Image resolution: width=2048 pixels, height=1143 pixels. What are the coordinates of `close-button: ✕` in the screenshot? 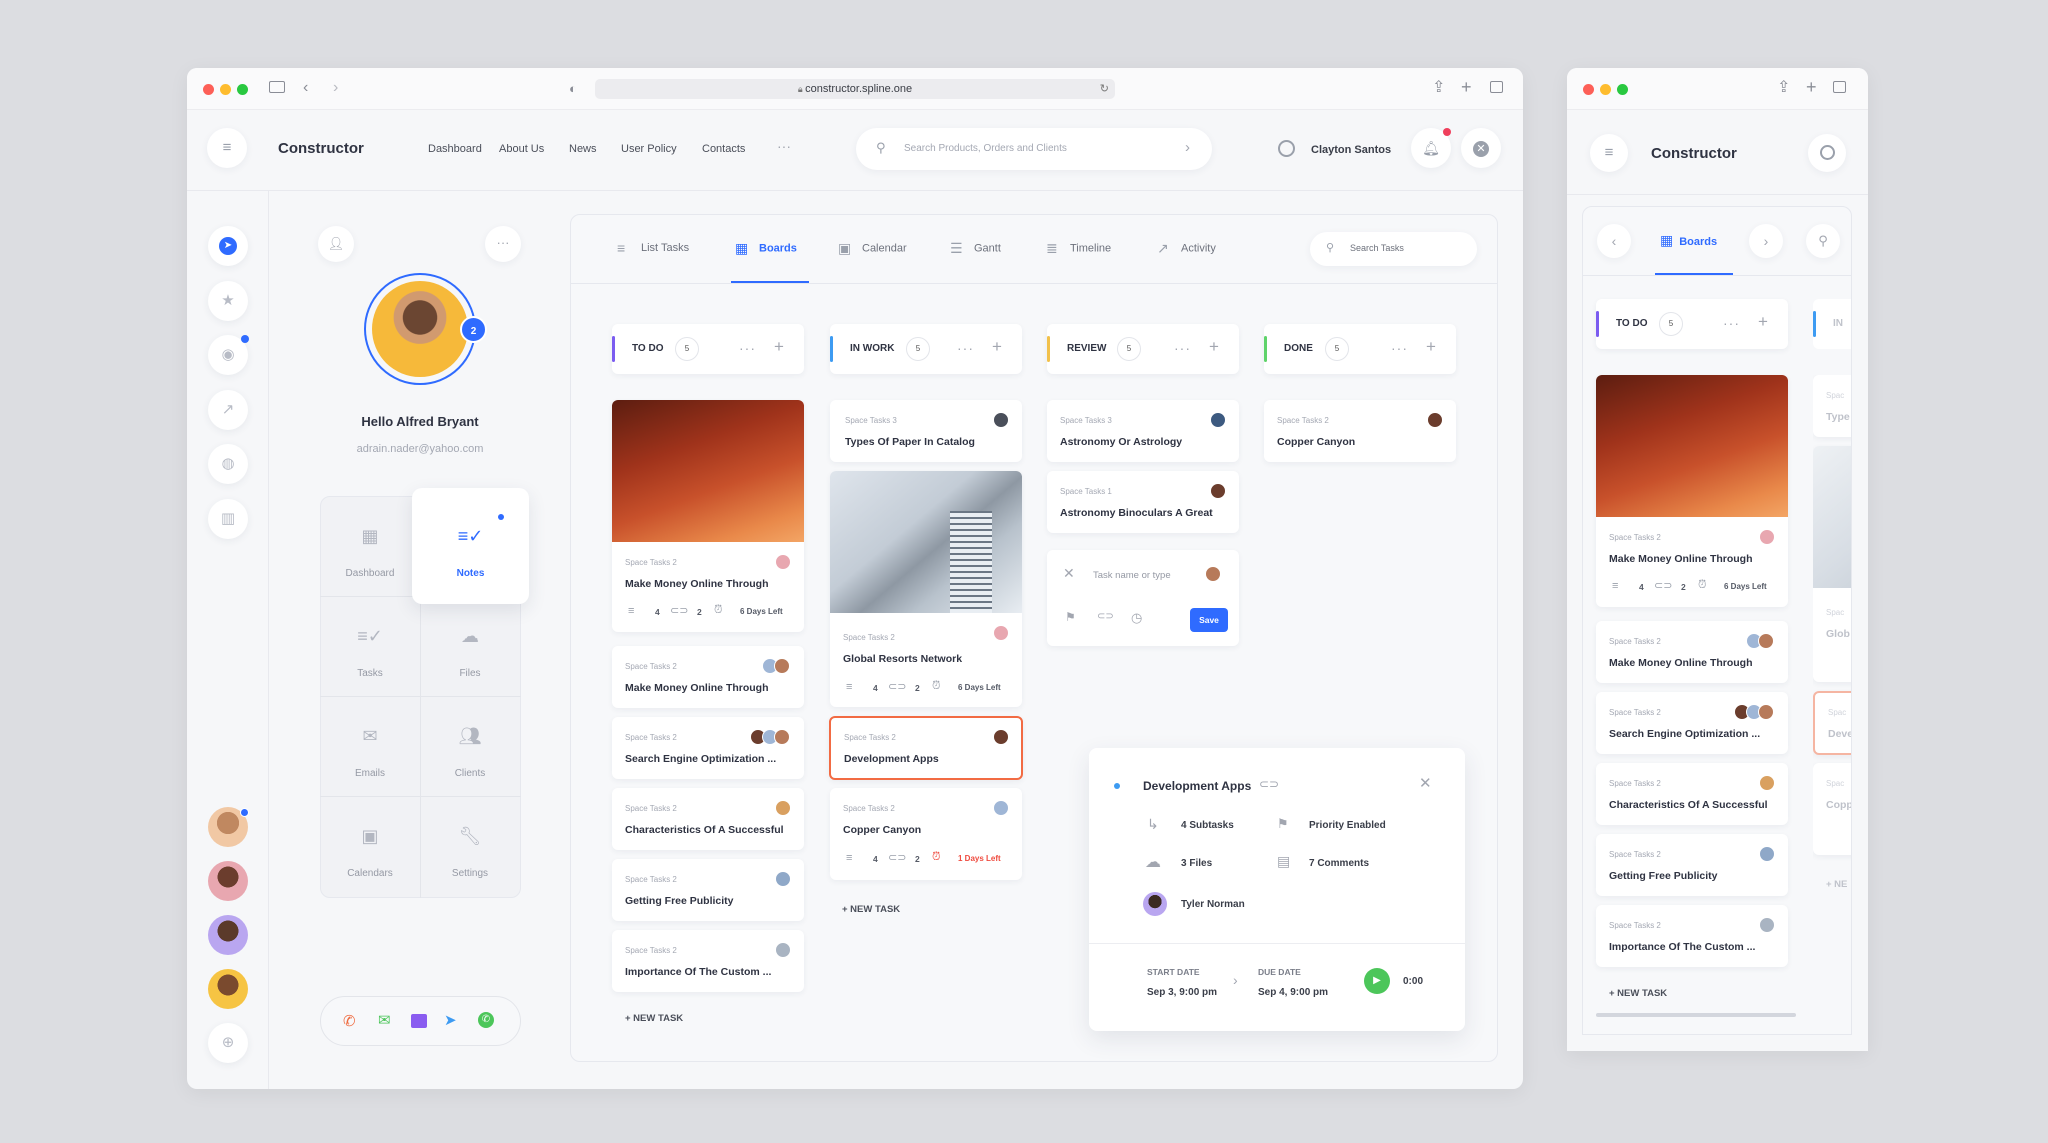 It's located at (1481, 148).